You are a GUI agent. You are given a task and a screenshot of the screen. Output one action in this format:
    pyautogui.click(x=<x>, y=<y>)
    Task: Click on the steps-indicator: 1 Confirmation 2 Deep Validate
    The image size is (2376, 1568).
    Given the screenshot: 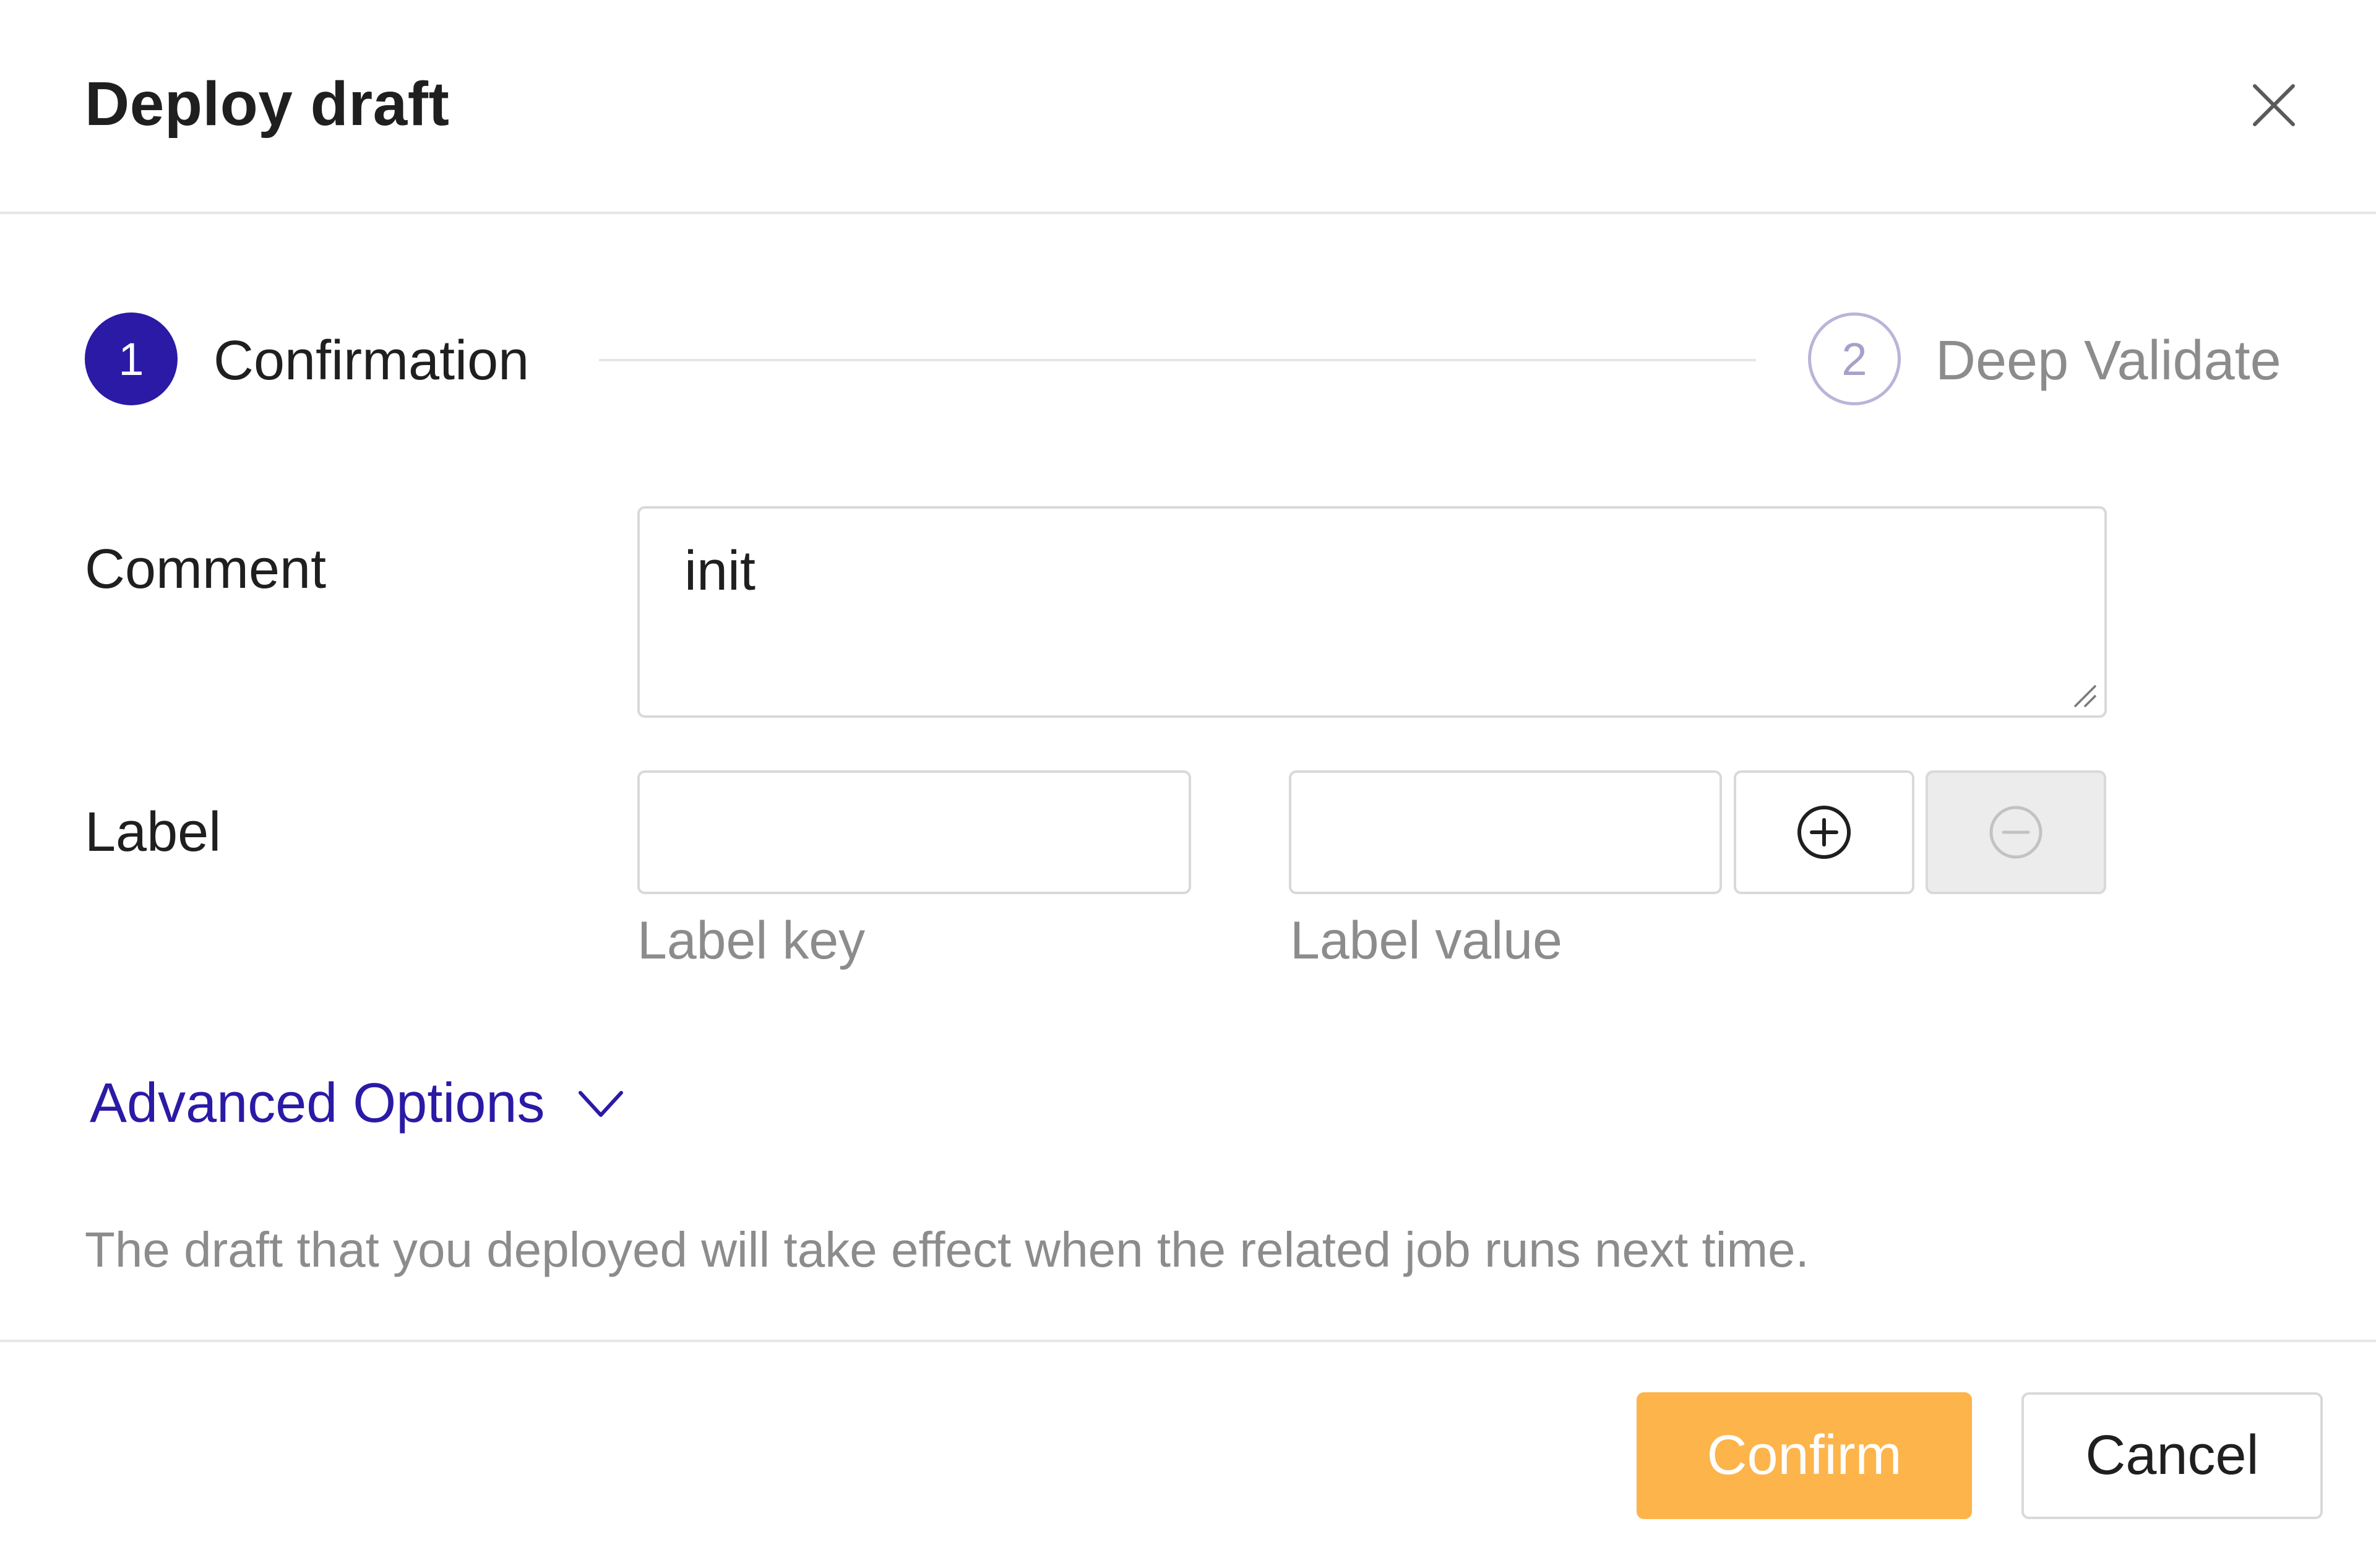 What is the action you would take?
    pyautogui.click(x=1188, y=362)
    